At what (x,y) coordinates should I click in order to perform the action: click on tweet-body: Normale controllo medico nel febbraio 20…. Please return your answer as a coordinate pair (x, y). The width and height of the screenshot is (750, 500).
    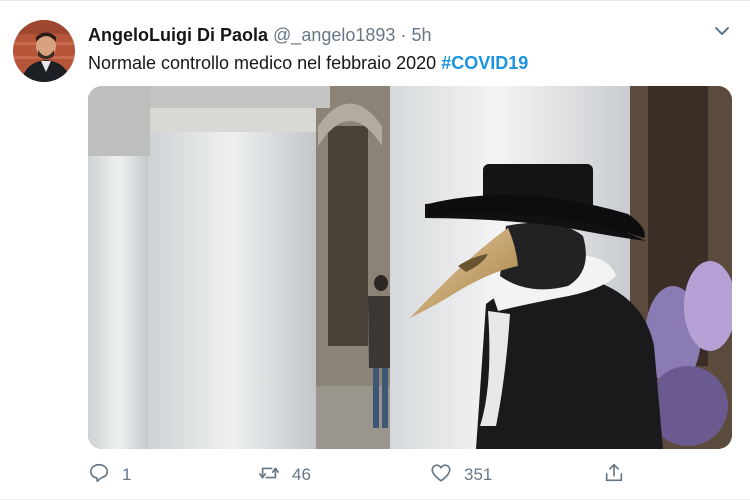
    Looking at the image, I should click on (262, 63).